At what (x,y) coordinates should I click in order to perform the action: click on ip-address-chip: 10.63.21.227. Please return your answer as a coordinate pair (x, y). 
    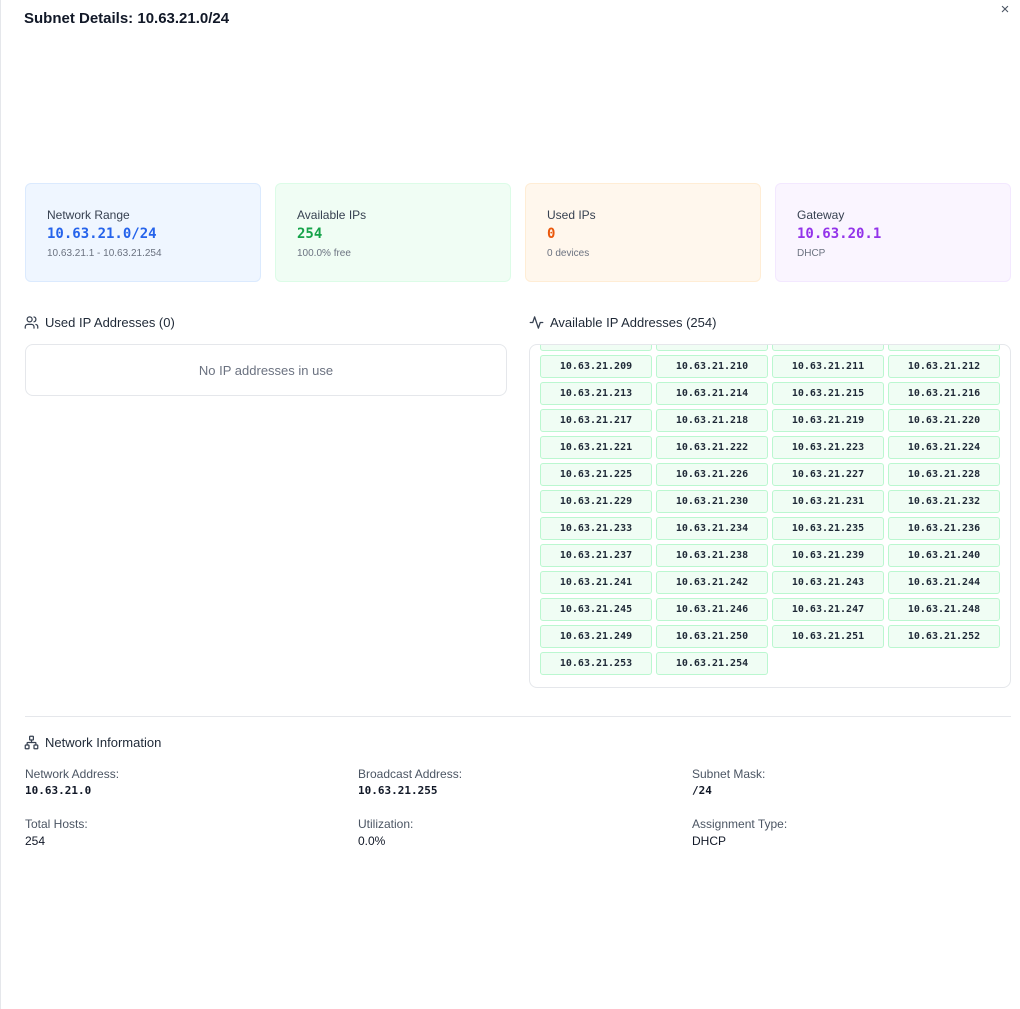
    Looking at the image, I should click on (828, 474).